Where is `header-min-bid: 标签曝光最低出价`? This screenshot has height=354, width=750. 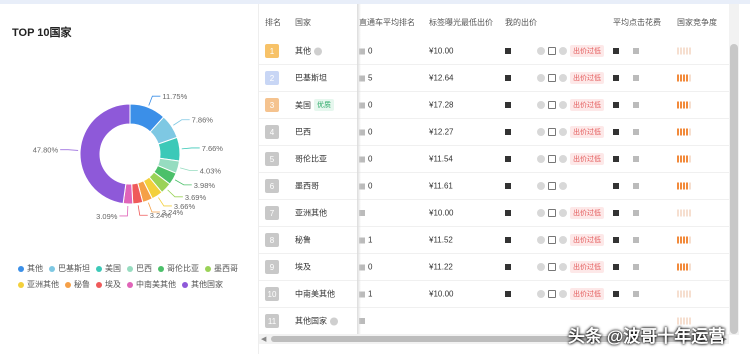 header-min-bid: 标签曝光最低出价 is located at coordinates (461, 22).